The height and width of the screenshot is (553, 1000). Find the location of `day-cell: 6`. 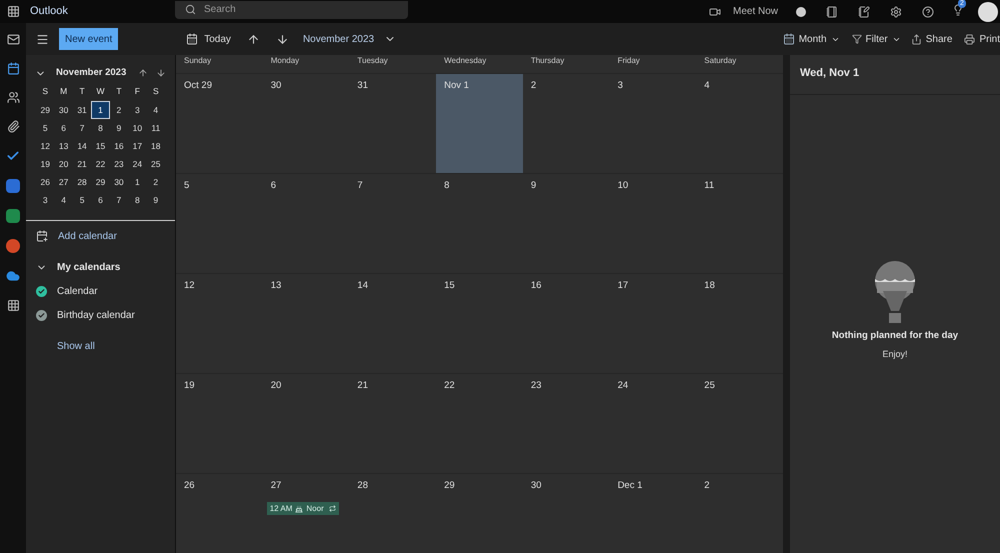

day-cell: 6 is located at coordinates (306, 223).